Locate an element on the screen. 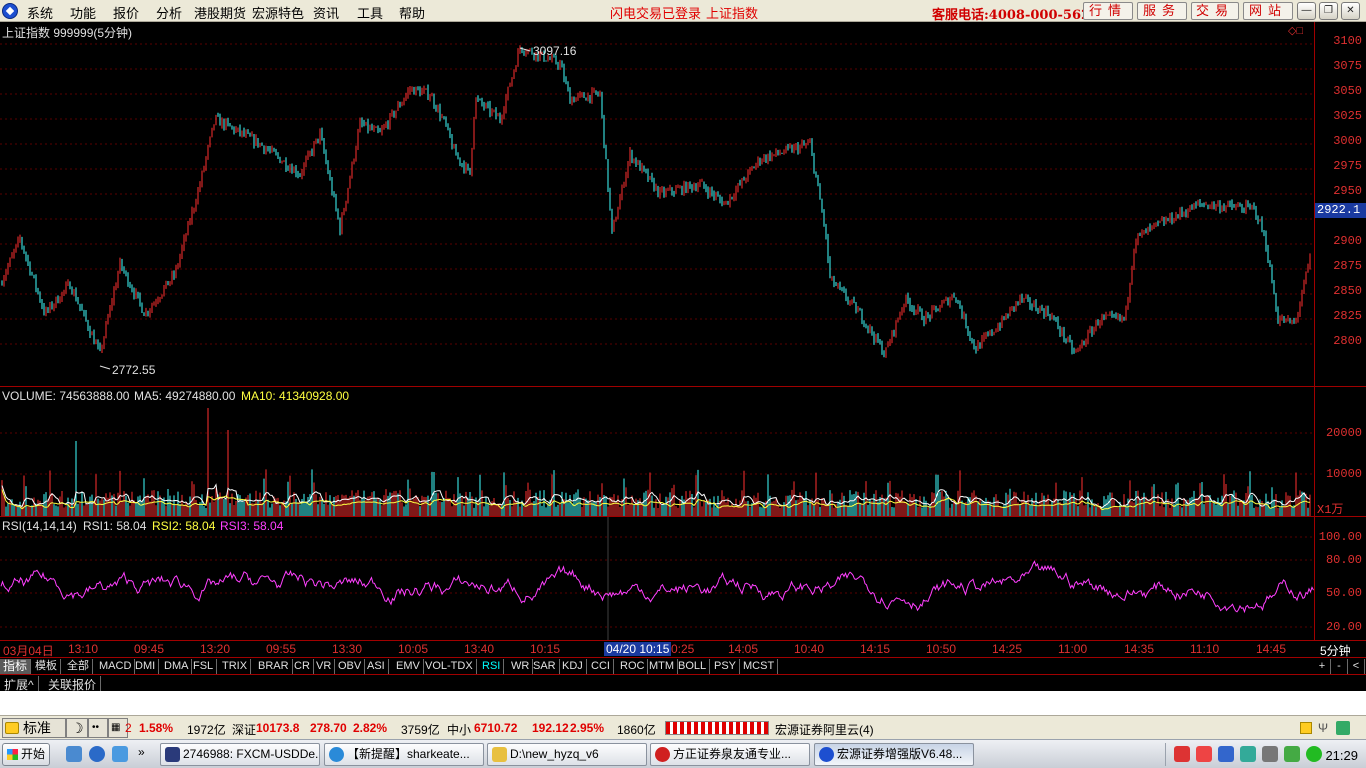  indicator-tab: VR is located at coordinates (324, 666).